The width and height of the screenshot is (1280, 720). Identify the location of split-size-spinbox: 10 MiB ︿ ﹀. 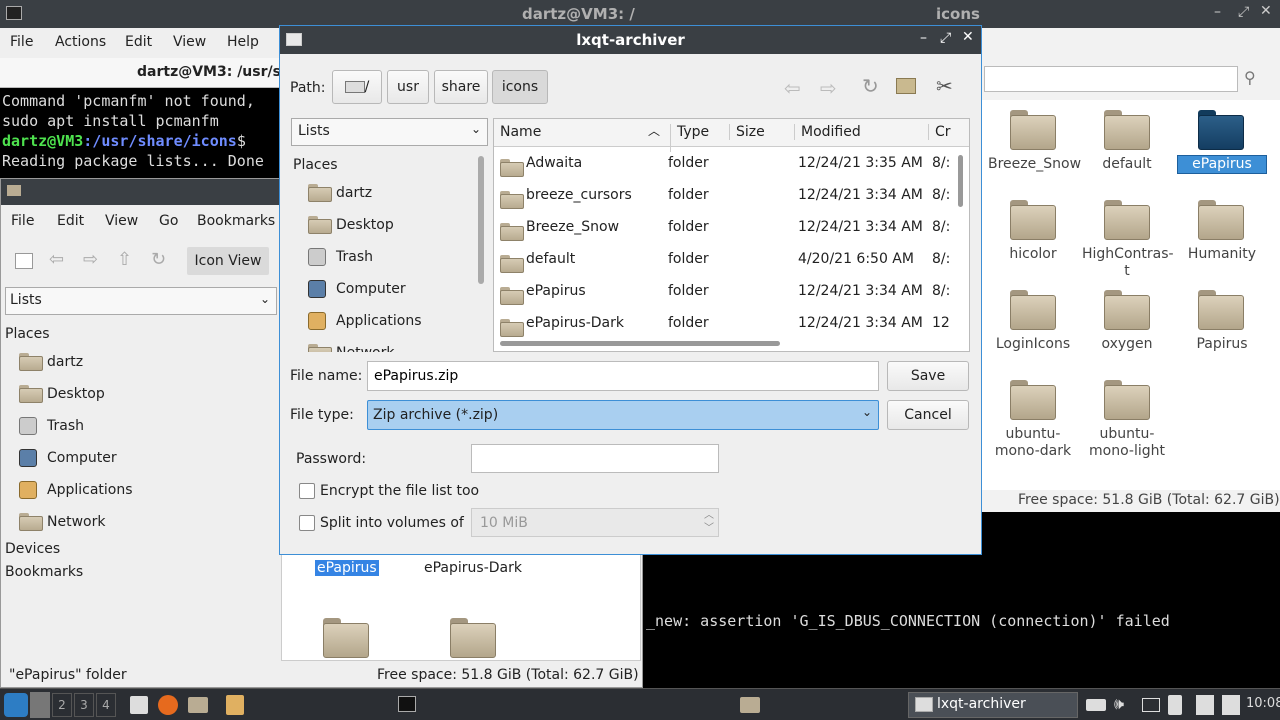
(595, 522).